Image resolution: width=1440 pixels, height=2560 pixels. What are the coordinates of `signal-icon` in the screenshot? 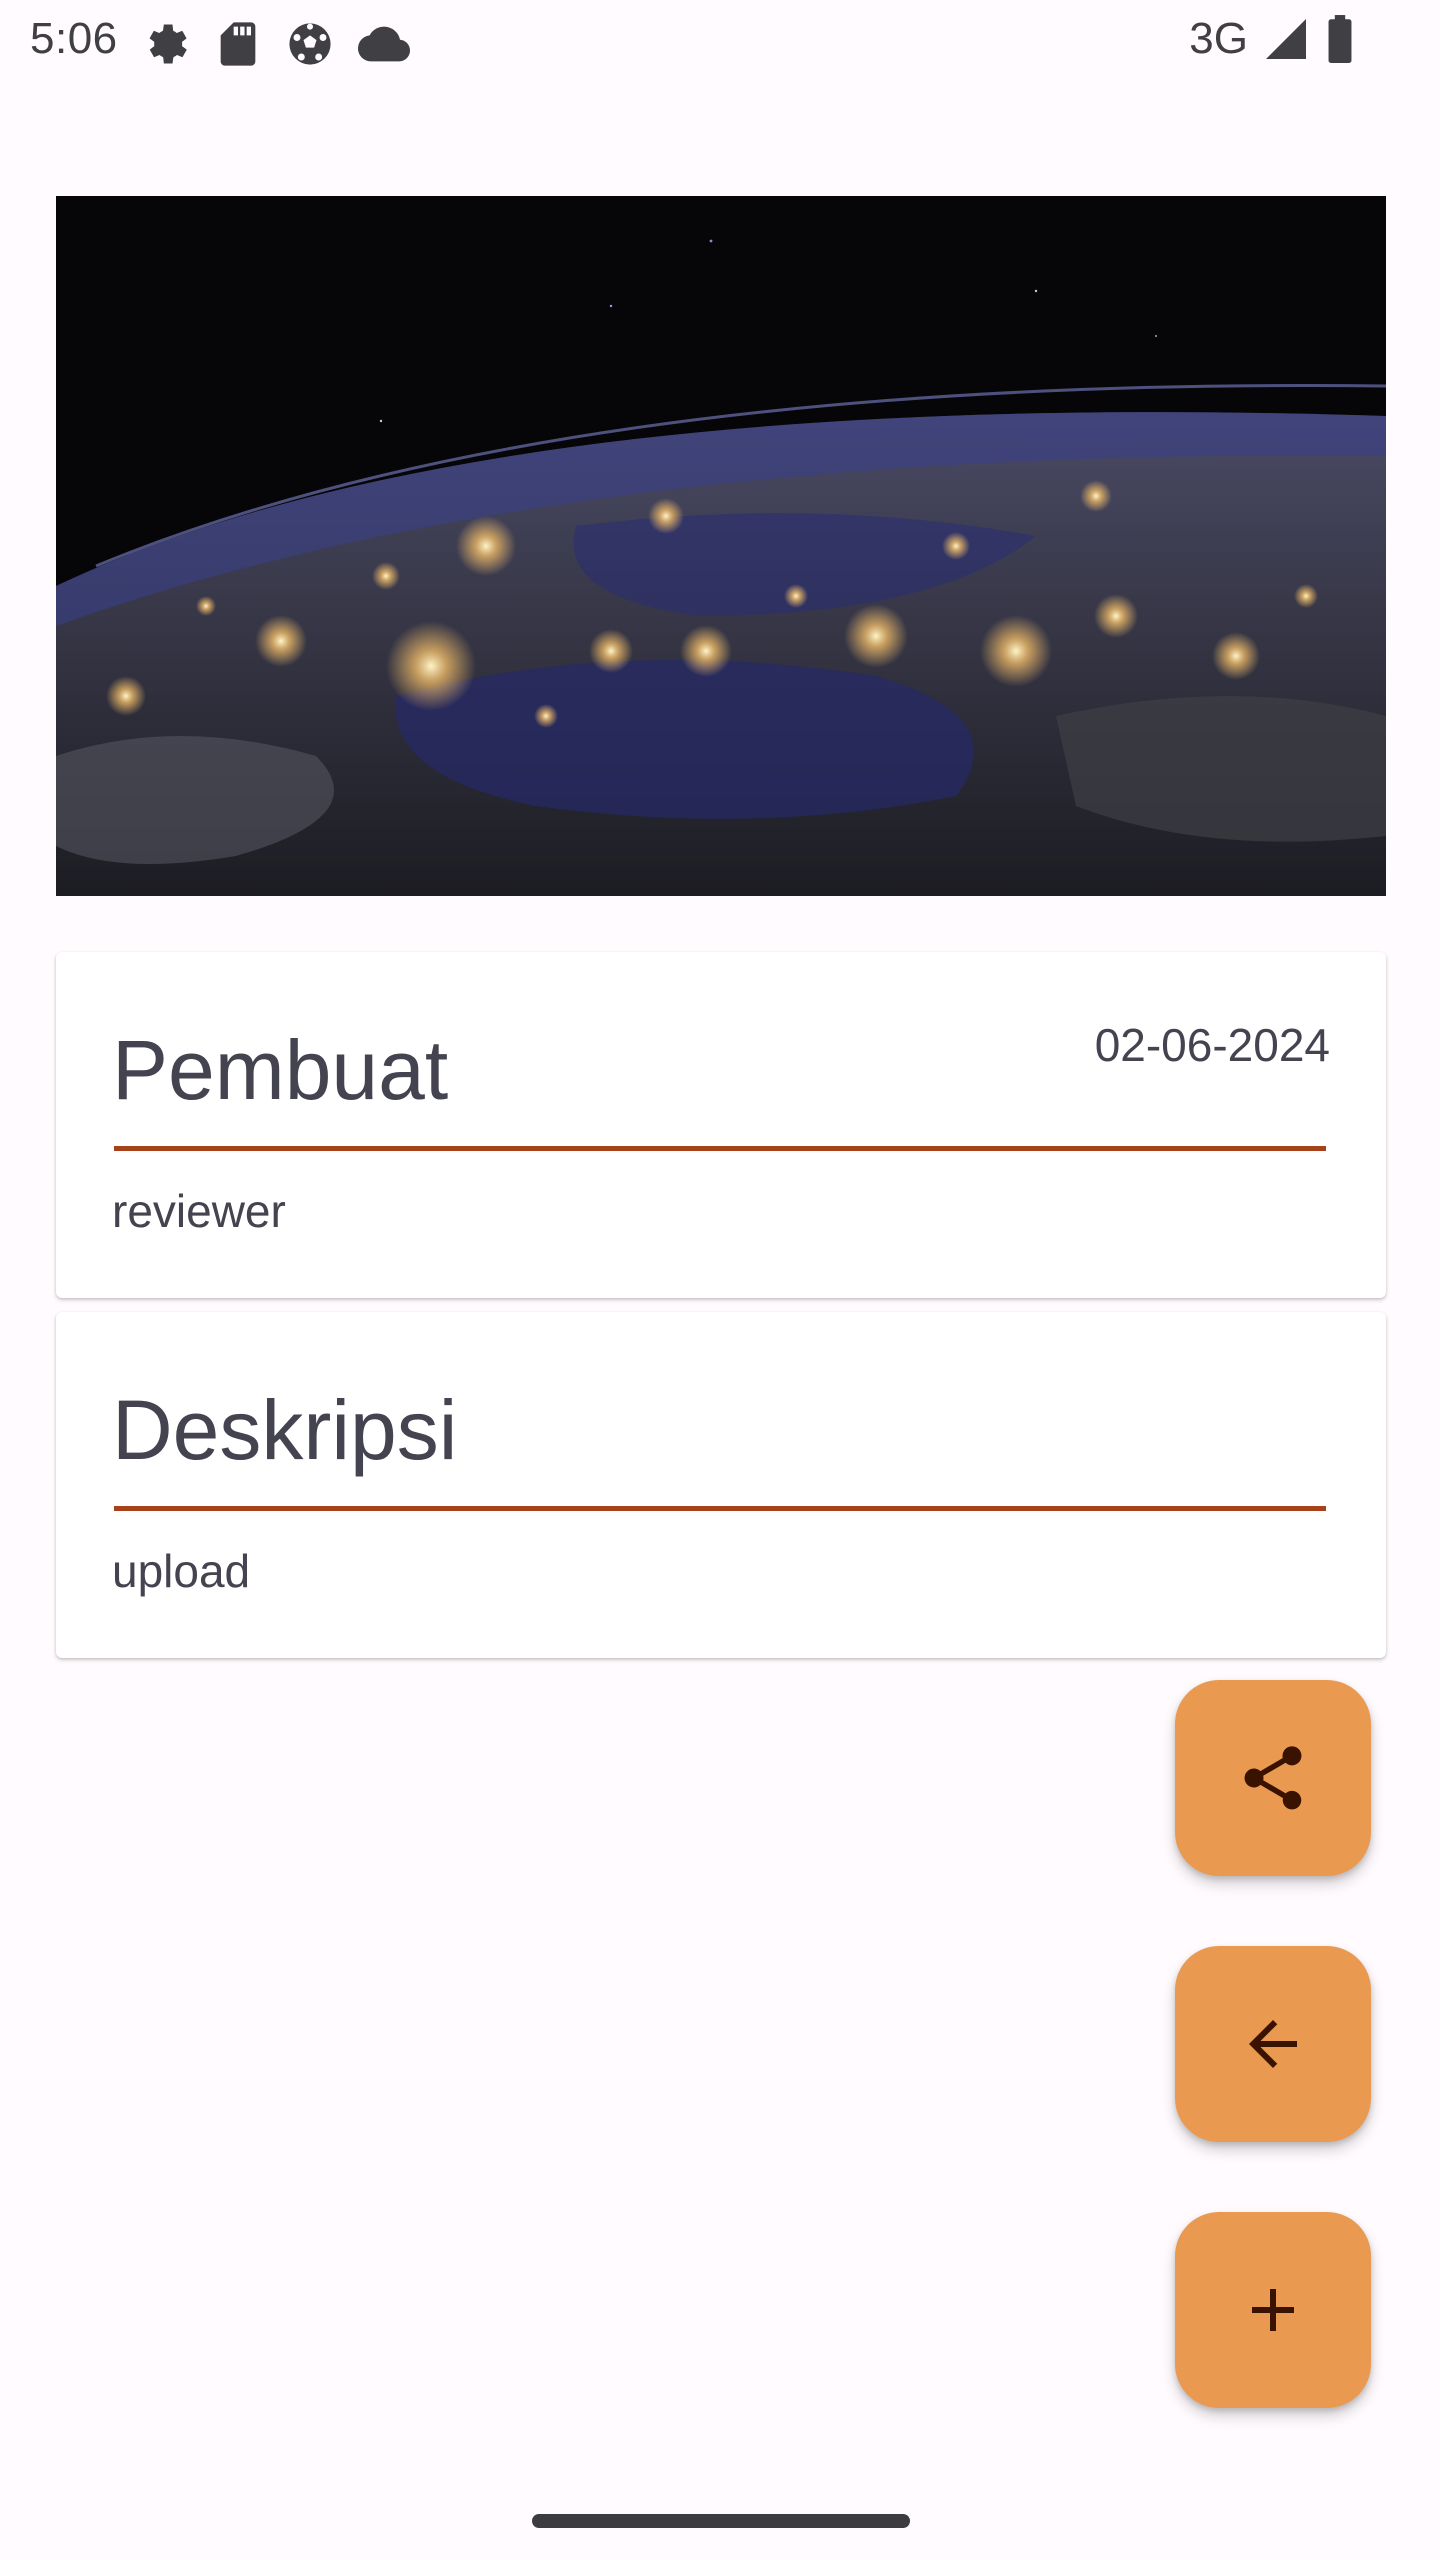 It's located at (1286, 39).